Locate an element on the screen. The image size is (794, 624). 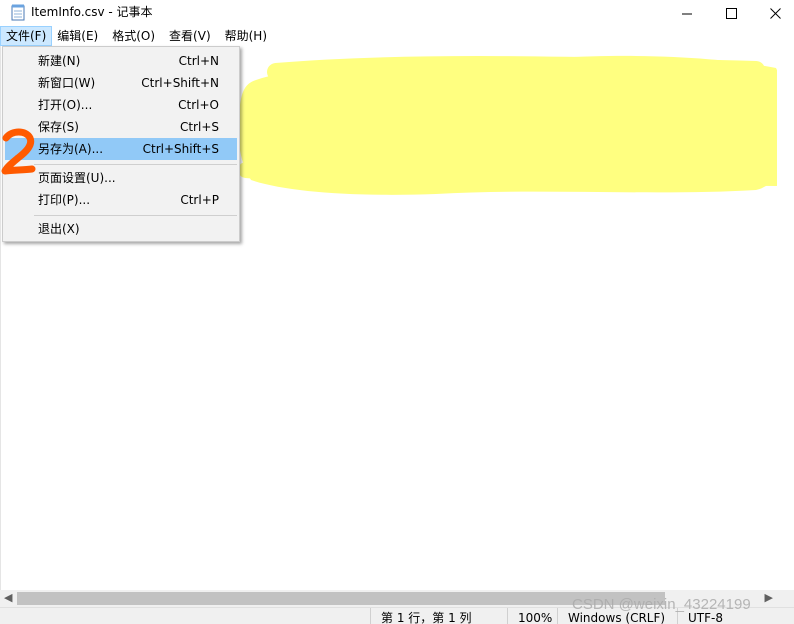
minimize-icon is located at coordinates (686, 13).